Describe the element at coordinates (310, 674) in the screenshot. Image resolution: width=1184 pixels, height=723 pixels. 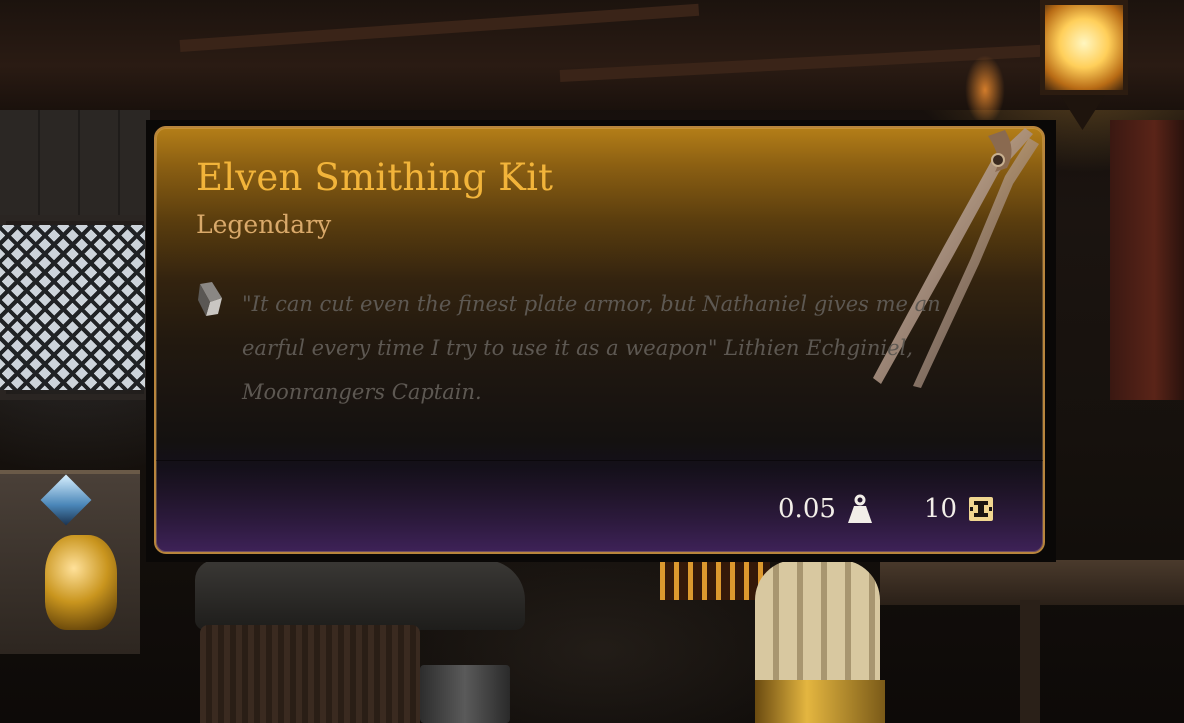
I see `tree-stump` at that location.